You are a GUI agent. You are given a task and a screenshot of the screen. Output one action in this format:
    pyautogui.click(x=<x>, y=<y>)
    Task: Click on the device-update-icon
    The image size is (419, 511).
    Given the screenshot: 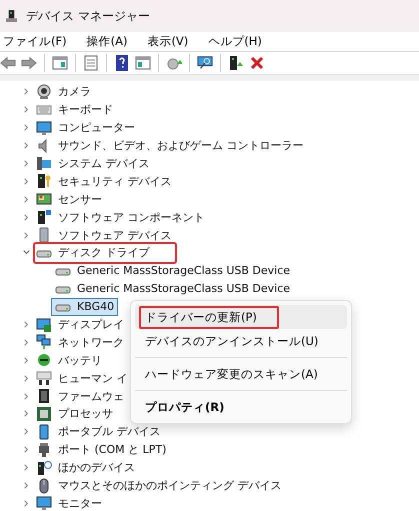 What is the action you would take?
    pyautogui.click(x=236, y=63)
    